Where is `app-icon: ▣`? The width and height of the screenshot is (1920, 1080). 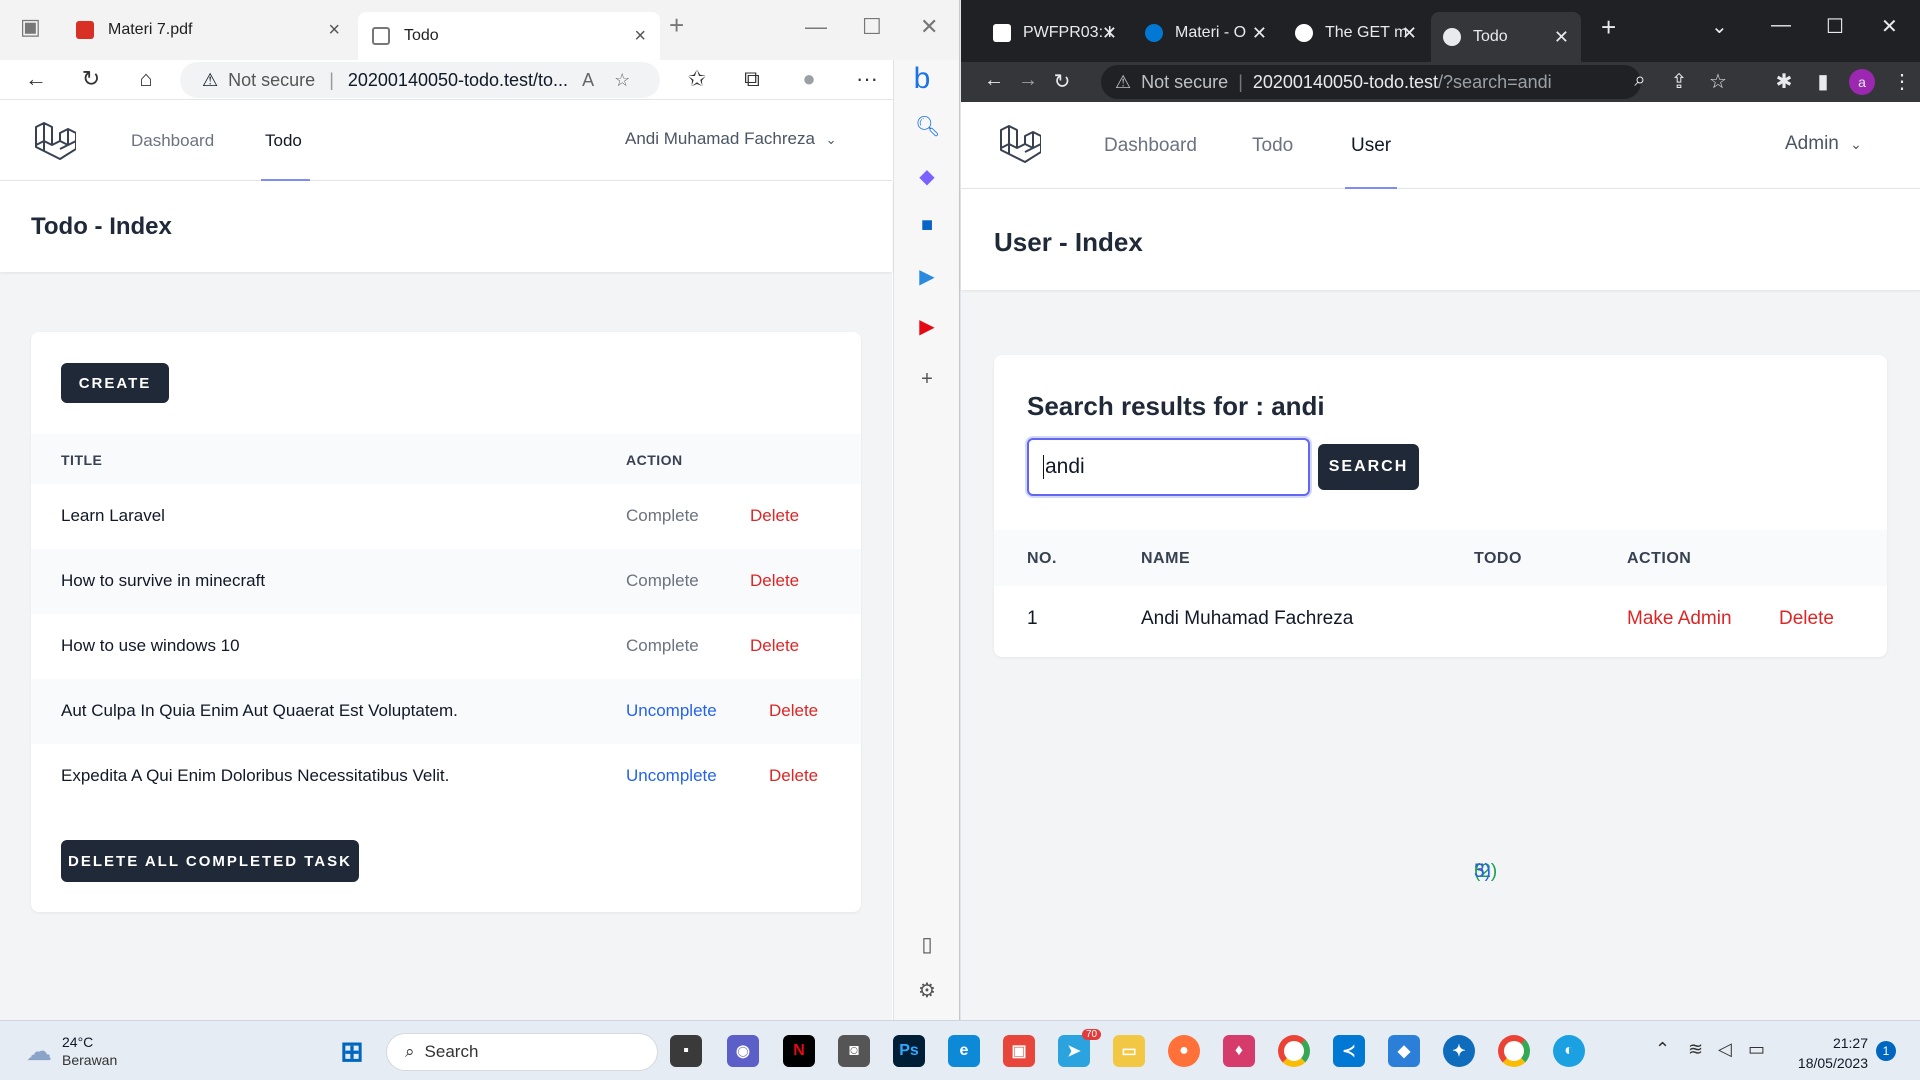 app-icon: ▣ is located at coordinates (1019, 1051).